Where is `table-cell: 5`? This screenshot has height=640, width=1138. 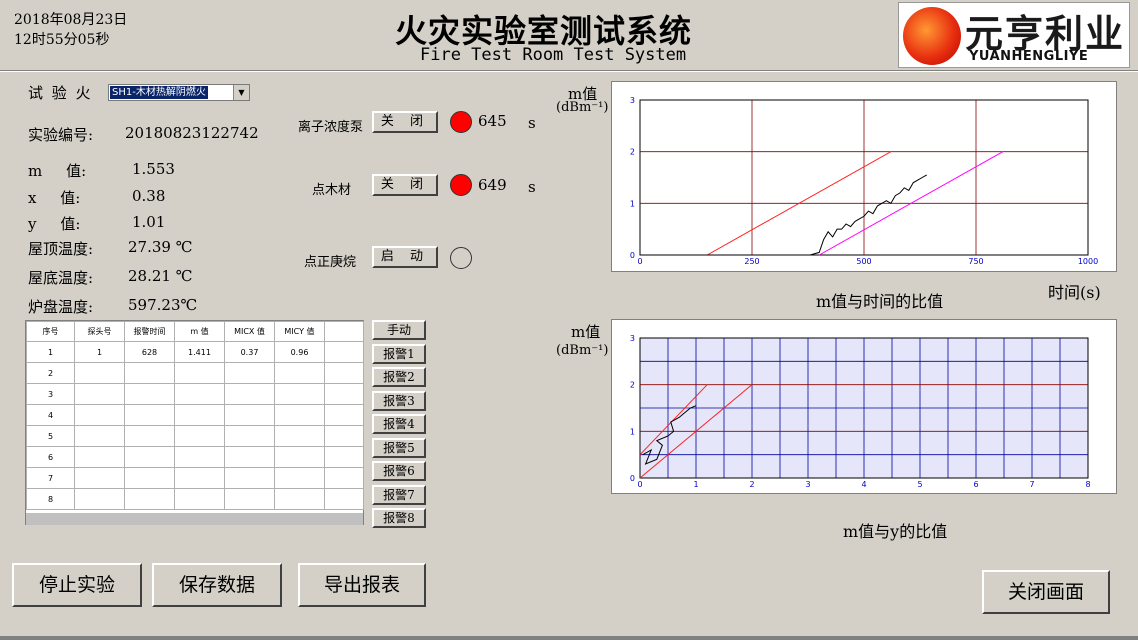
table-cell: 5 is located at coordinates (50, 436).